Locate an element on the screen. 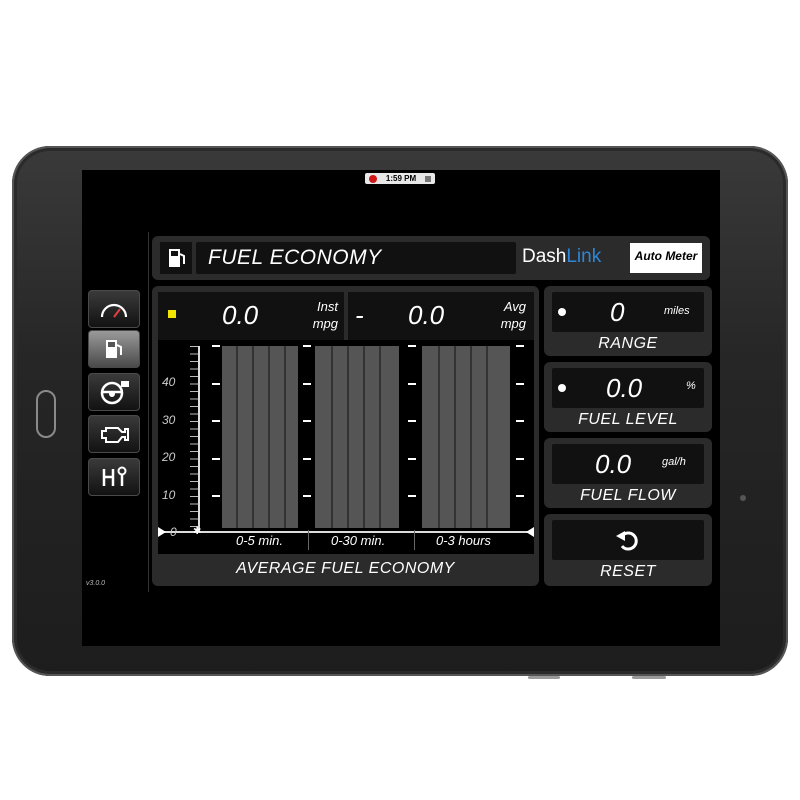 The image size is (800, 800). version-label: v3.0.0 is located at coordinates (96, 583).